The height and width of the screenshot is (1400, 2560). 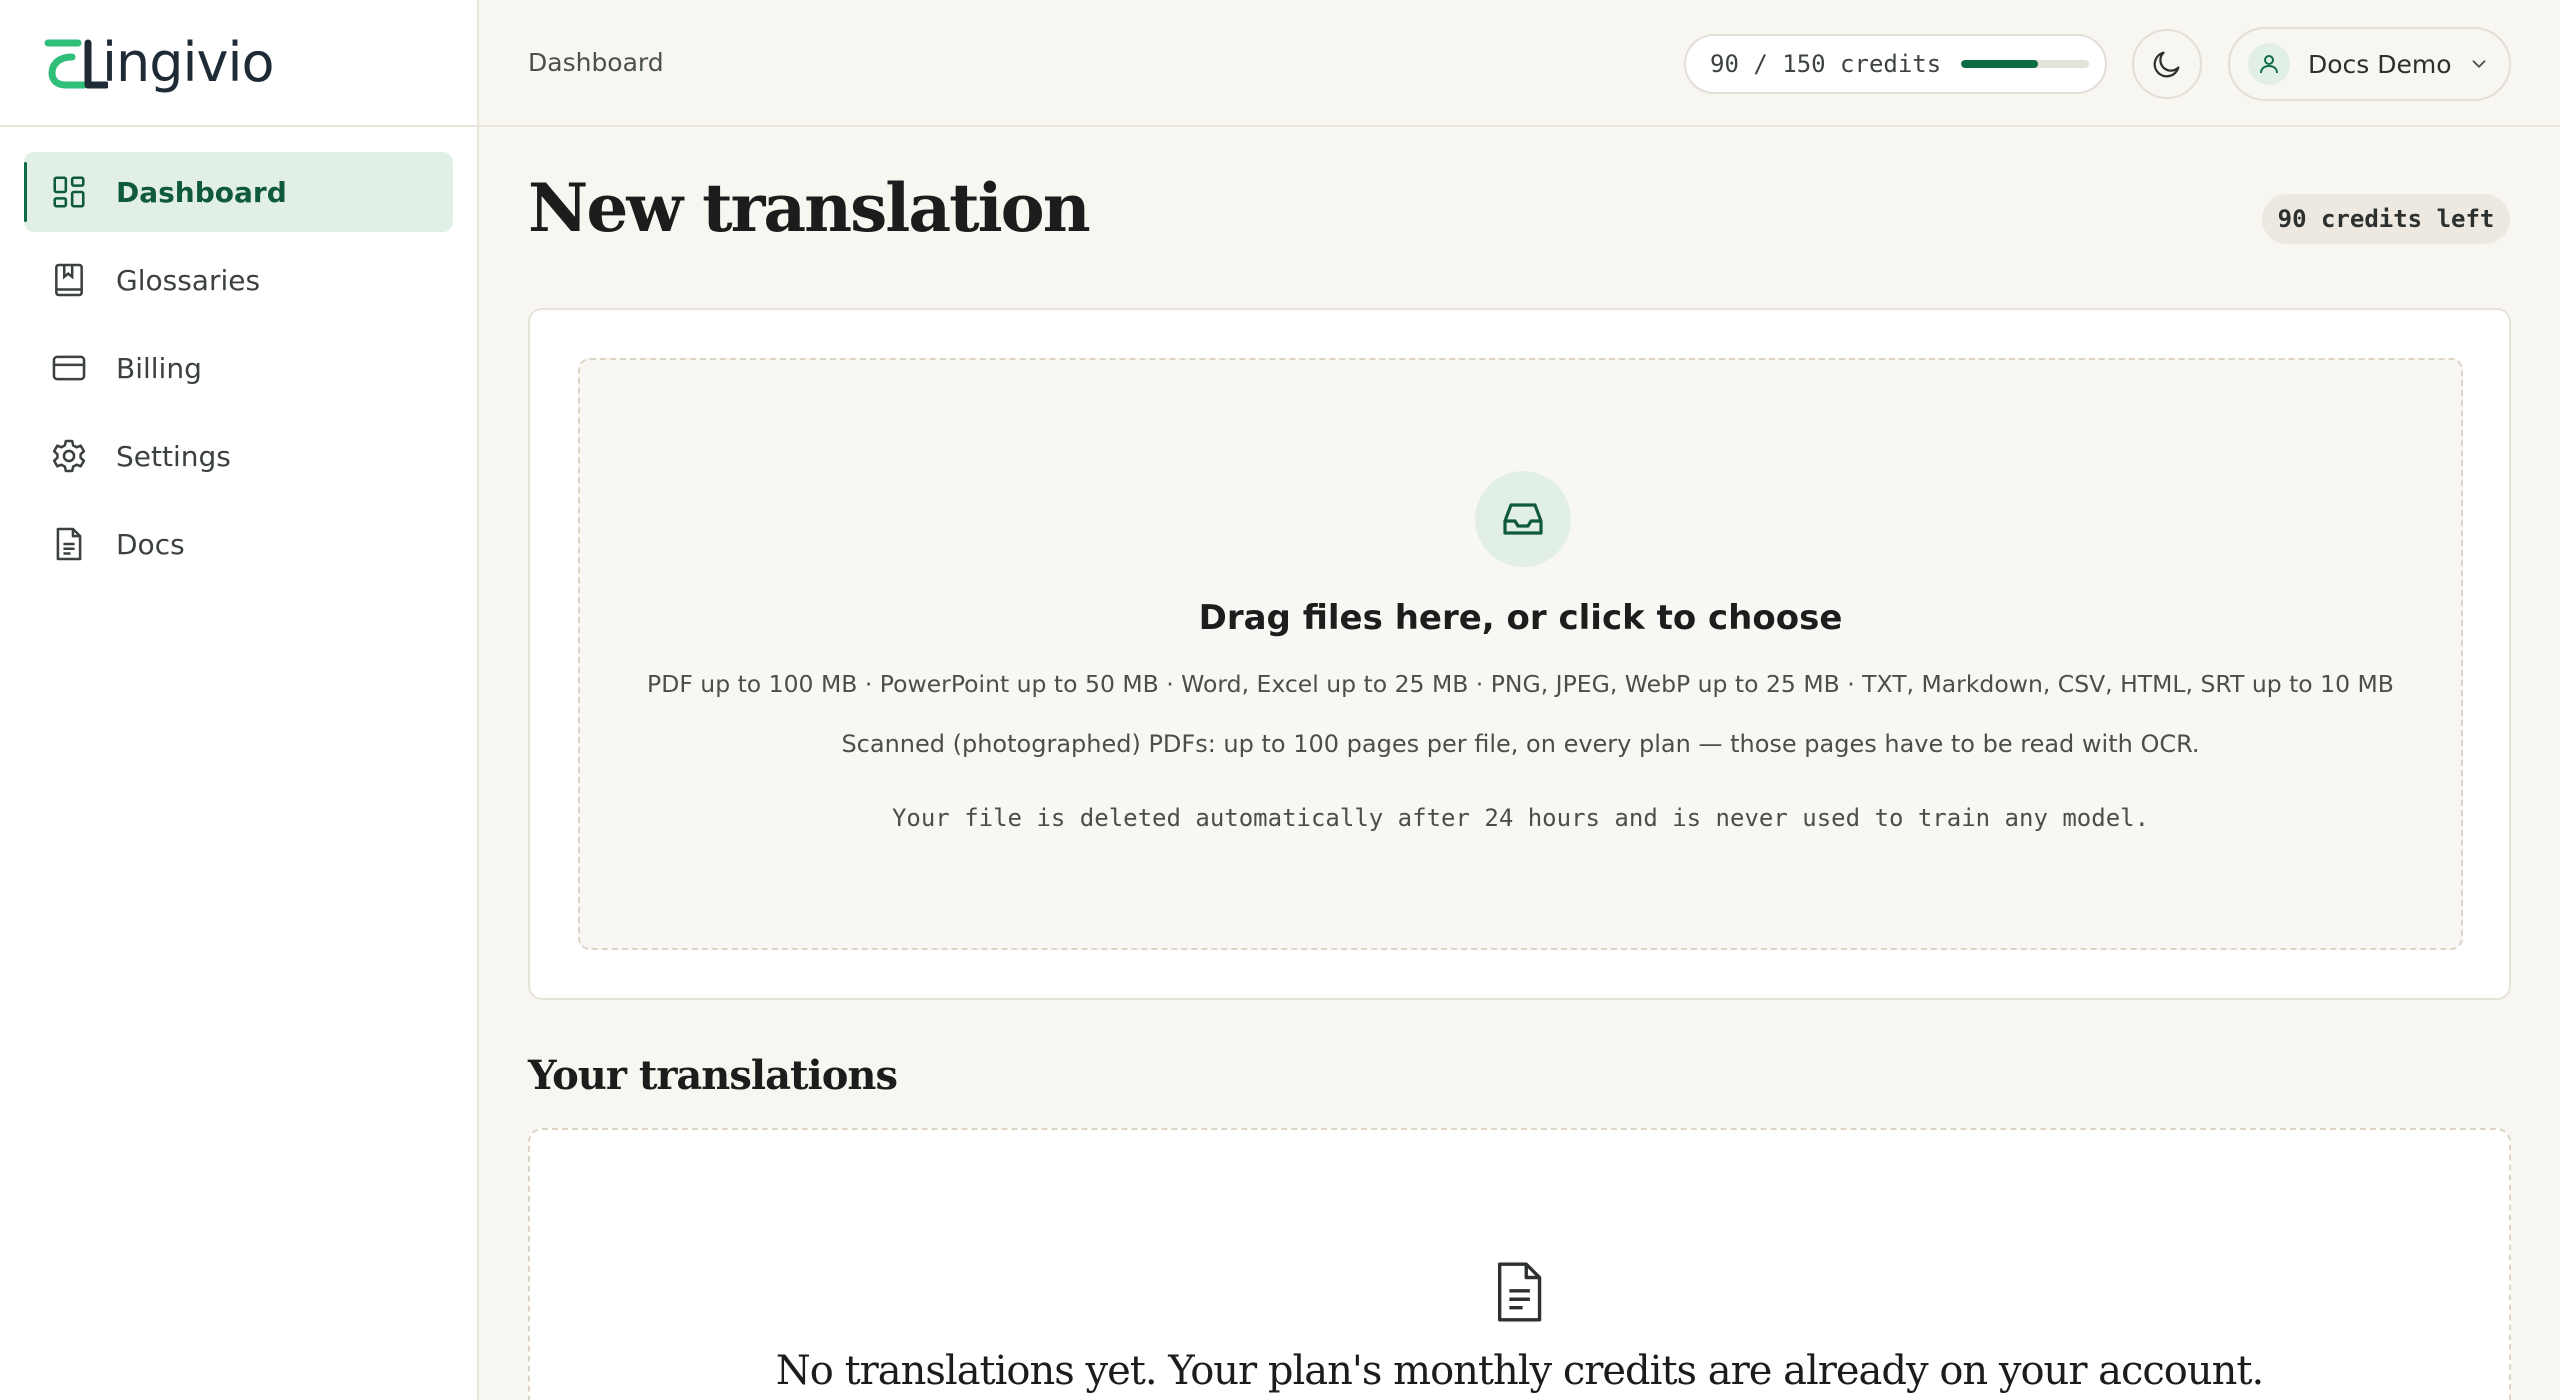 What do you see at coordinates (2386, 219) in the screenshot?
I see `credits-left-badge: 90 credits left` at bounding box center [2386, 219].